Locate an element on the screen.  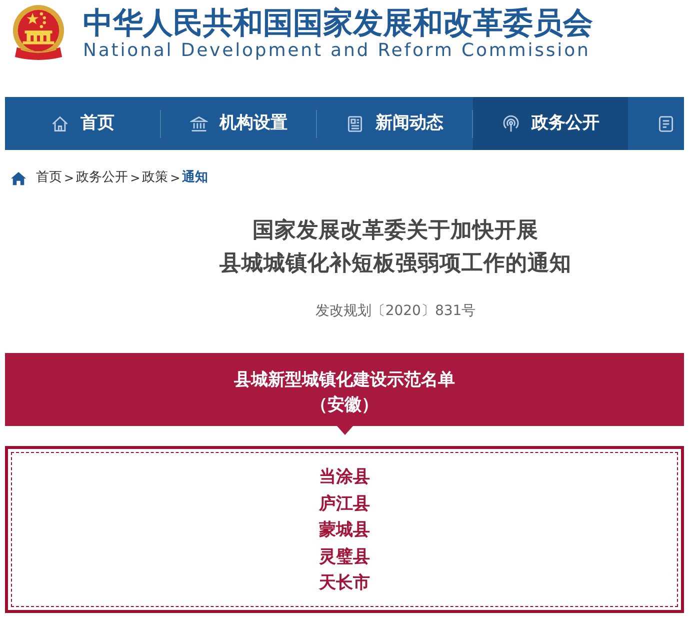
county-name: 庐江县 is located at coordinates (344, 504).